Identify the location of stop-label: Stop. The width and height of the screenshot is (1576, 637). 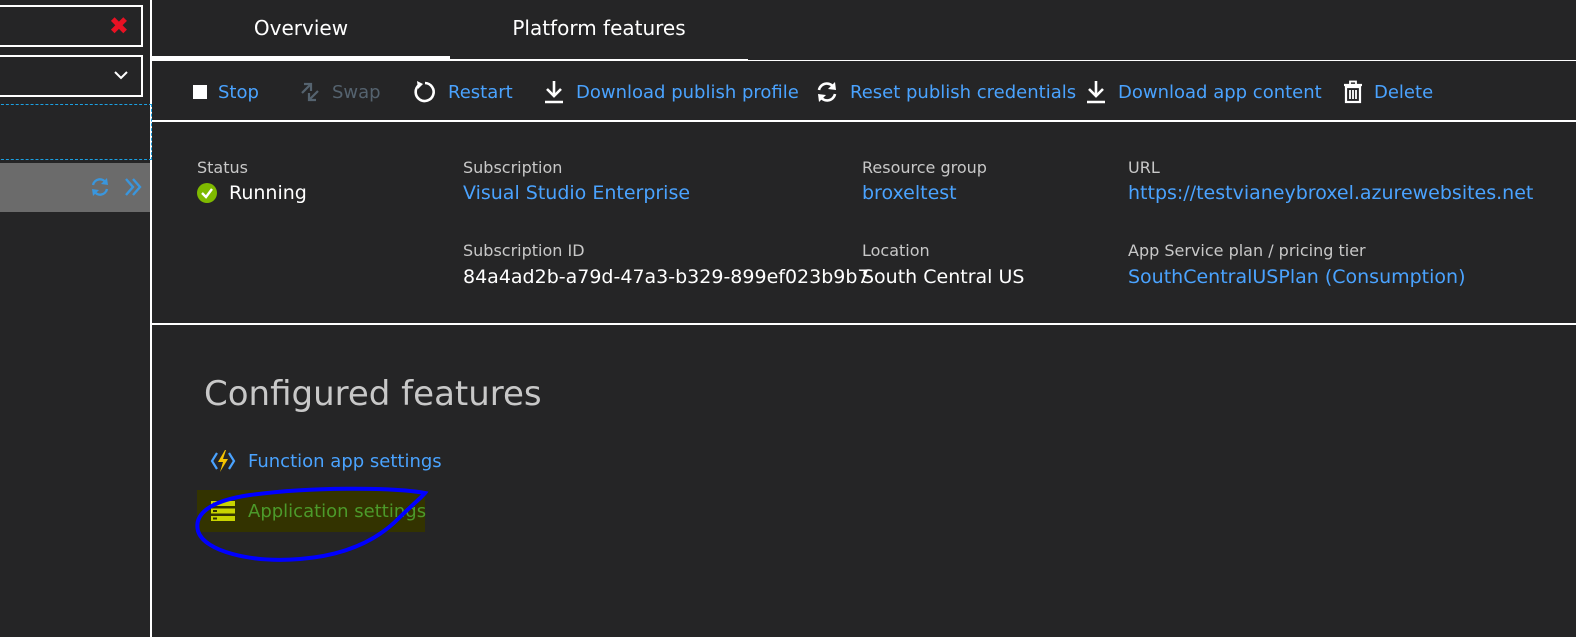
(238, 92).